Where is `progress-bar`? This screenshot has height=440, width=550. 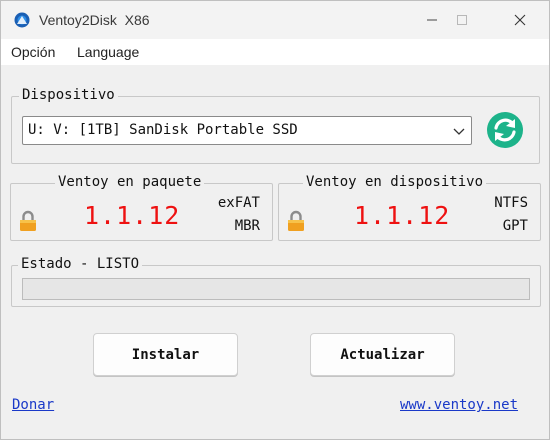
progress-bar is located at coordinates (276, 289).